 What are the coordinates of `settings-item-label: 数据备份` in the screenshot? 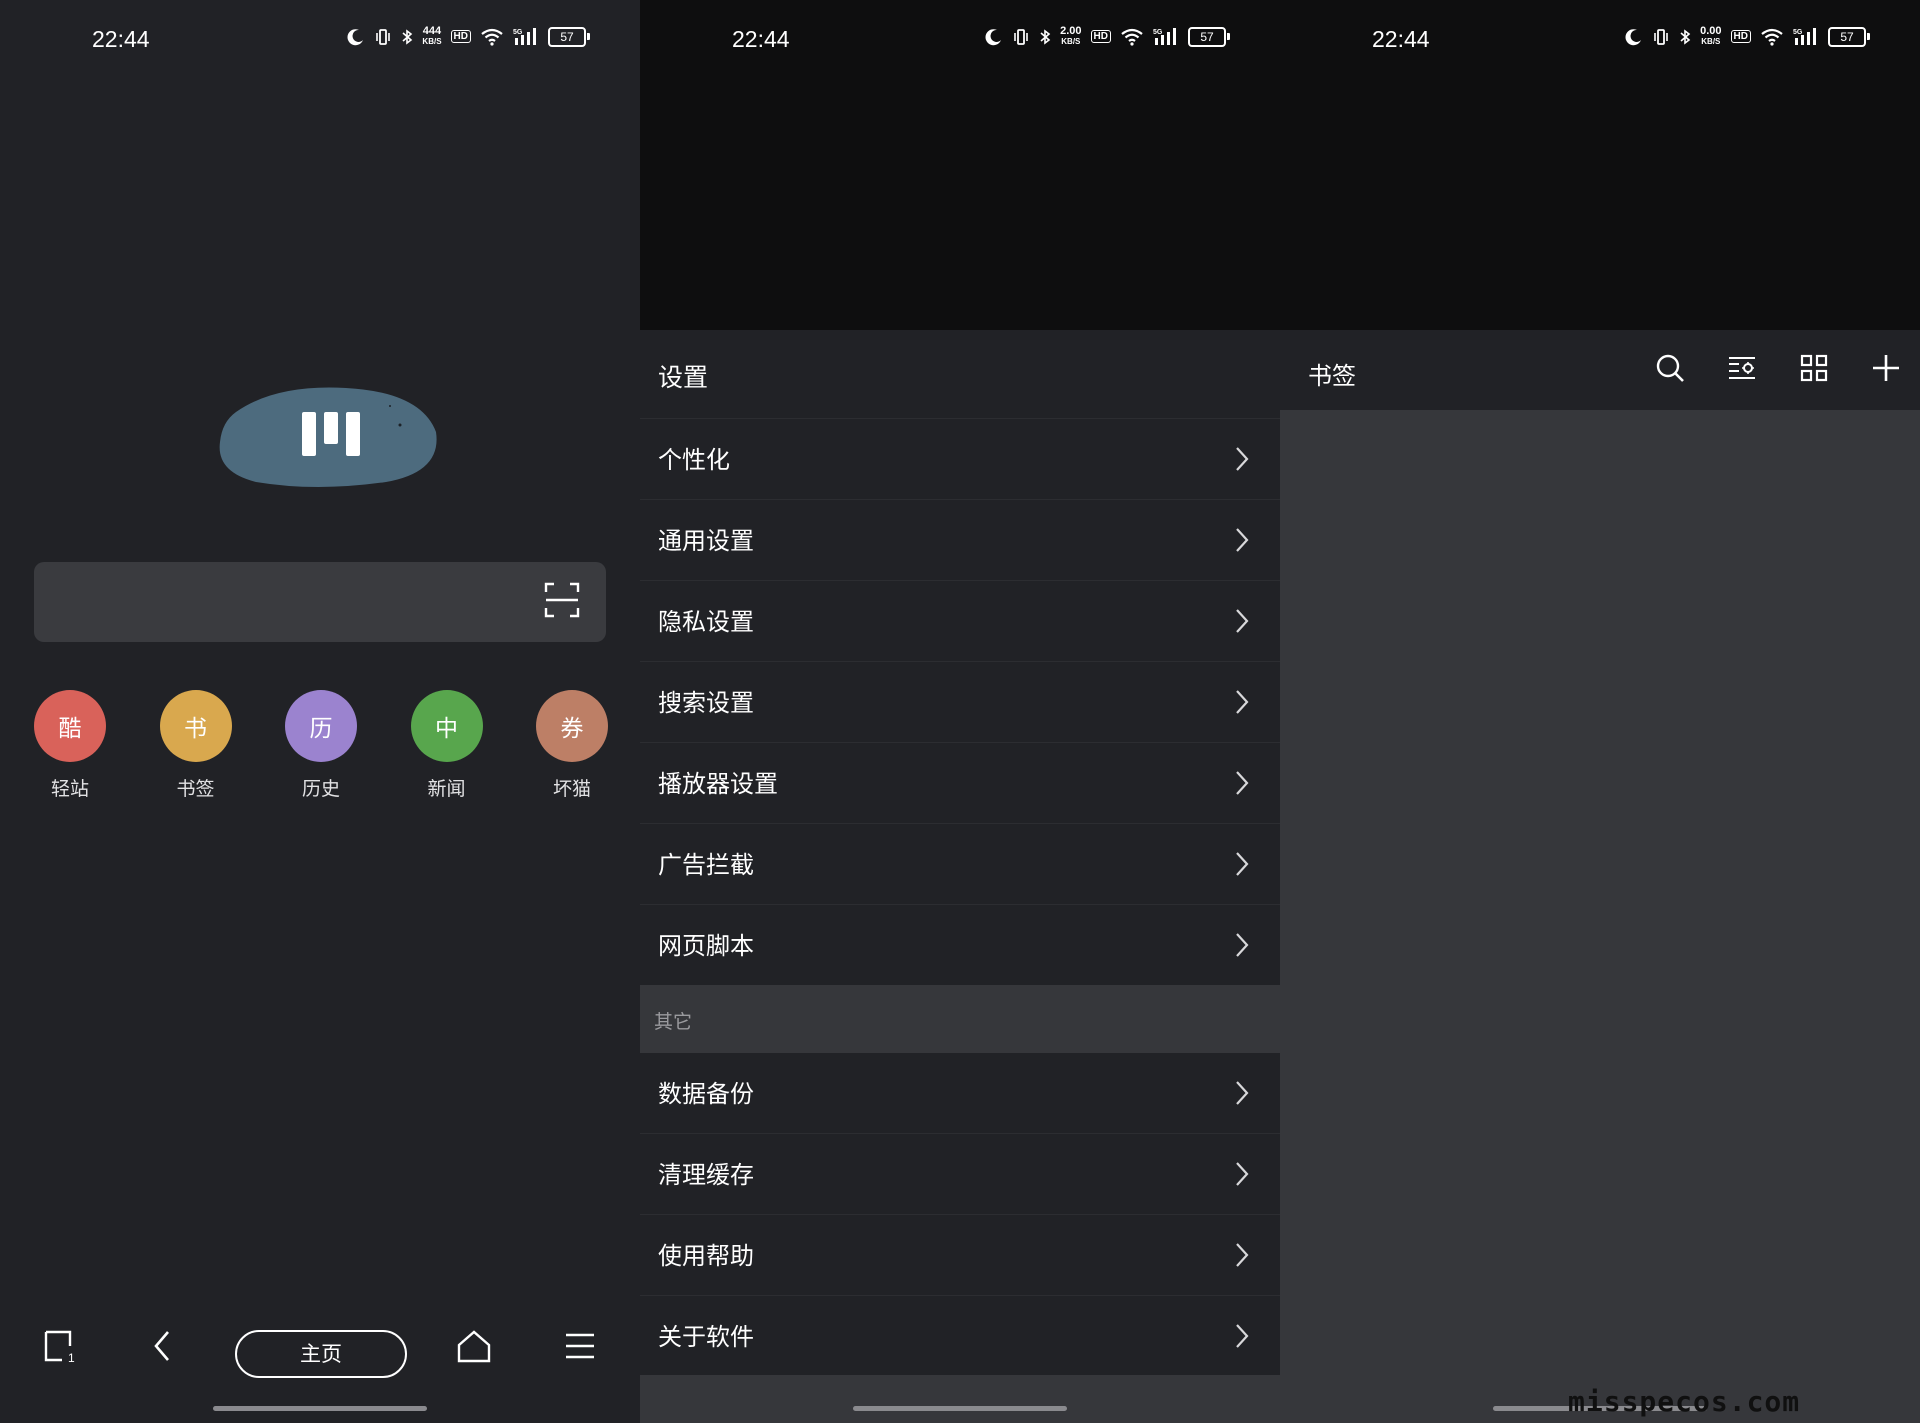 It's located at (706, 1094).